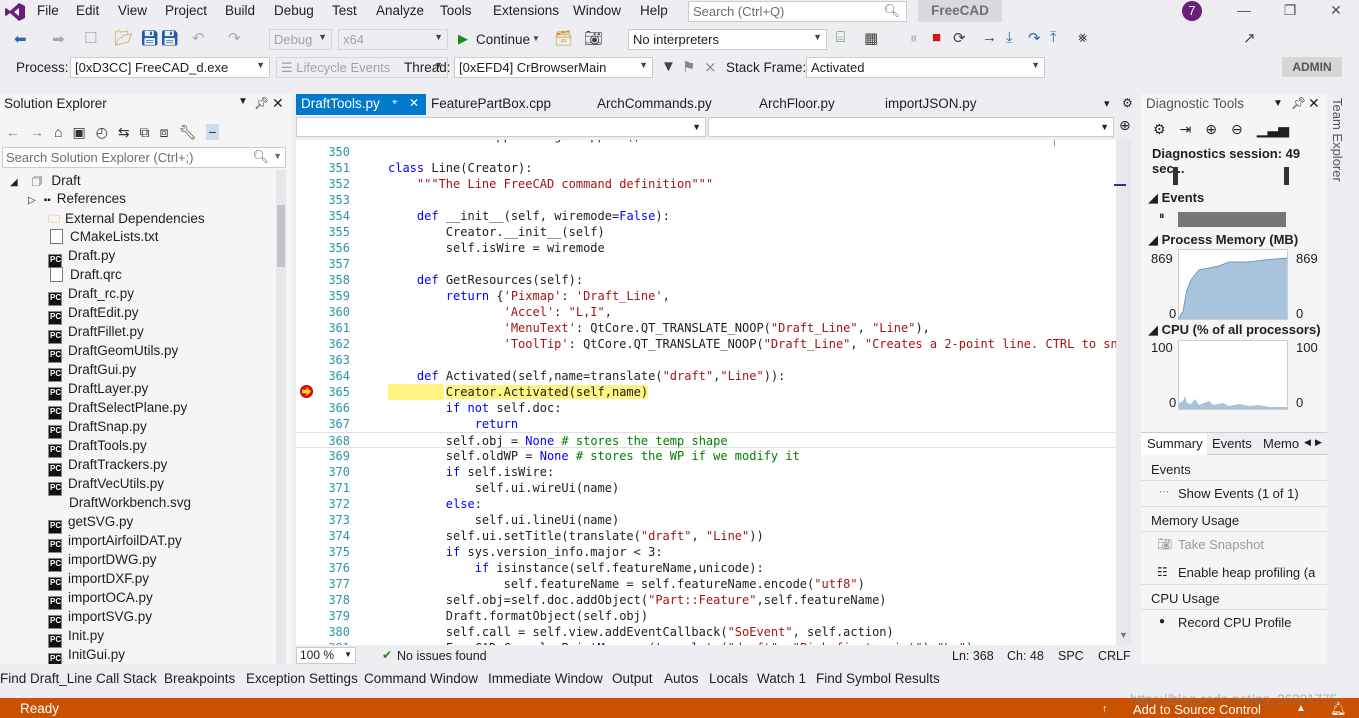 The width and height of the screenshot is (1359, 718). I want to click on tab-find-draft-line: Find Draft_Line, so click(46, 678).